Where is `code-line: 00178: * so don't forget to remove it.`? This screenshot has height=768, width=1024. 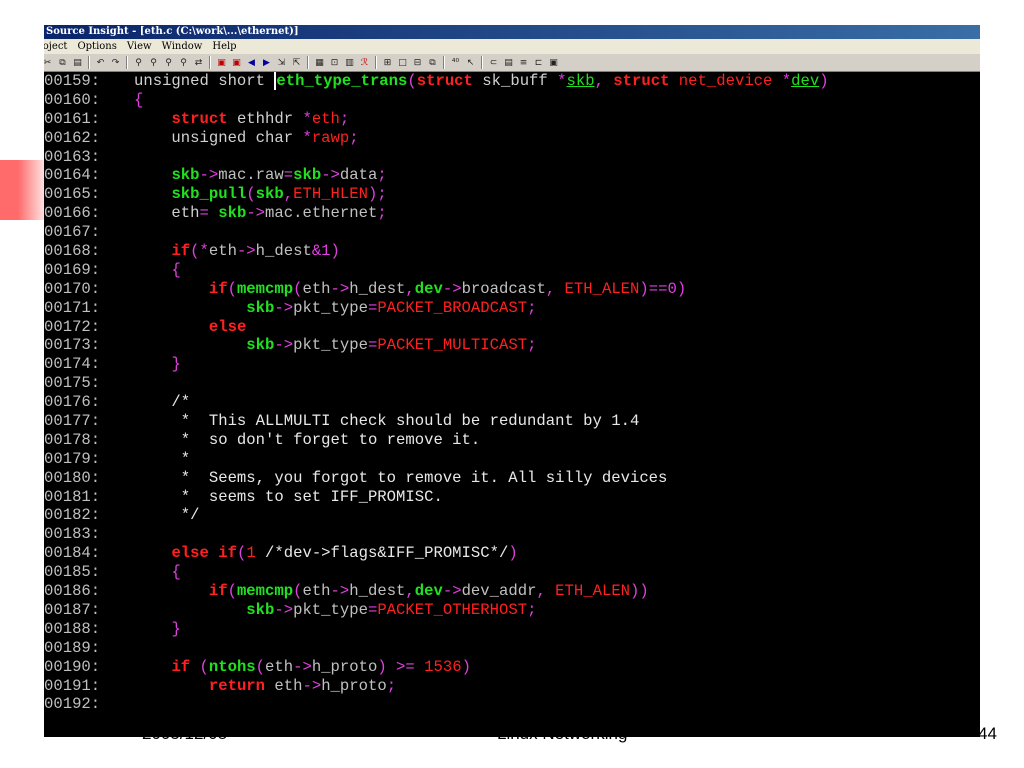 code-line: 00178: * so don't forget to remove it. is located at coordinates (262, 439).